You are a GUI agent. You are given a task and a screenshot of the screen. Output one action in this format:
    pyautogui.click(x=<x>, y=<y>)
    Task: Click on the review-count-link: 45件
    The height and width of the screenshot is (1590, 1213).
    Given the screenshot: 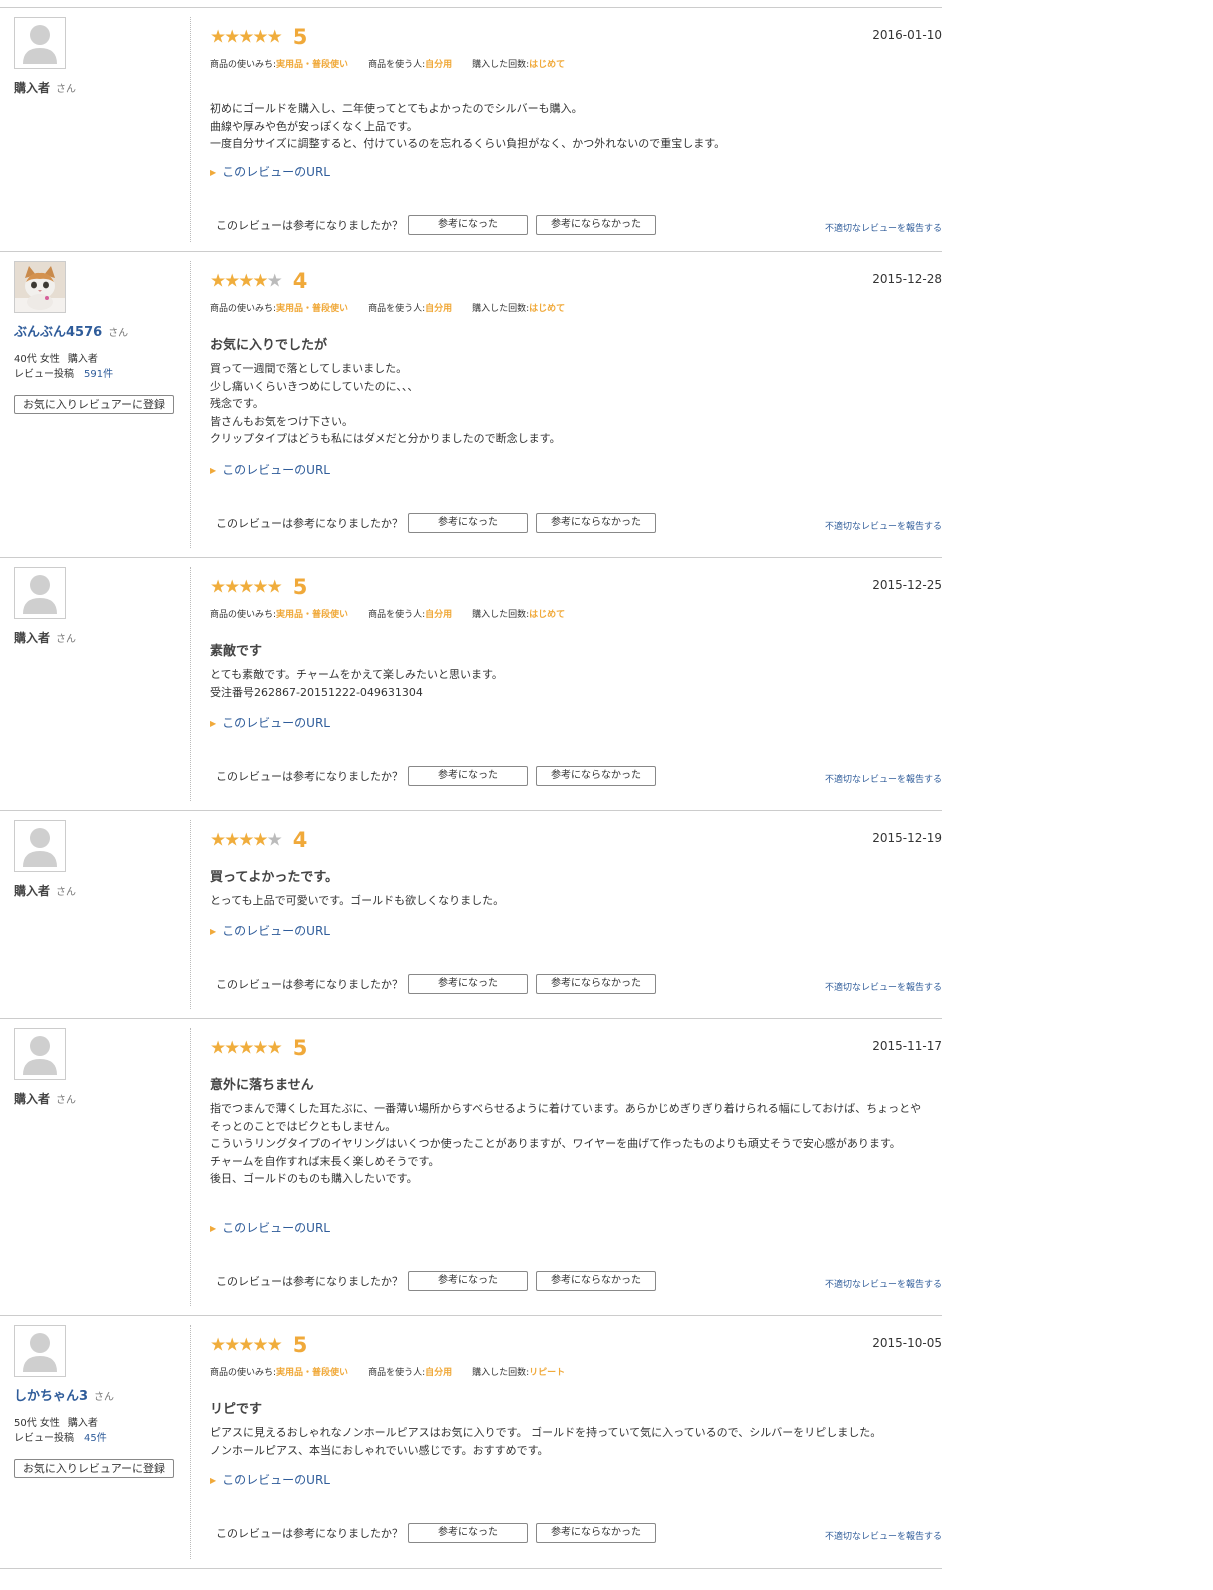 What is the action you would take?
    pyautogui.click(x=95, y=1438)
    